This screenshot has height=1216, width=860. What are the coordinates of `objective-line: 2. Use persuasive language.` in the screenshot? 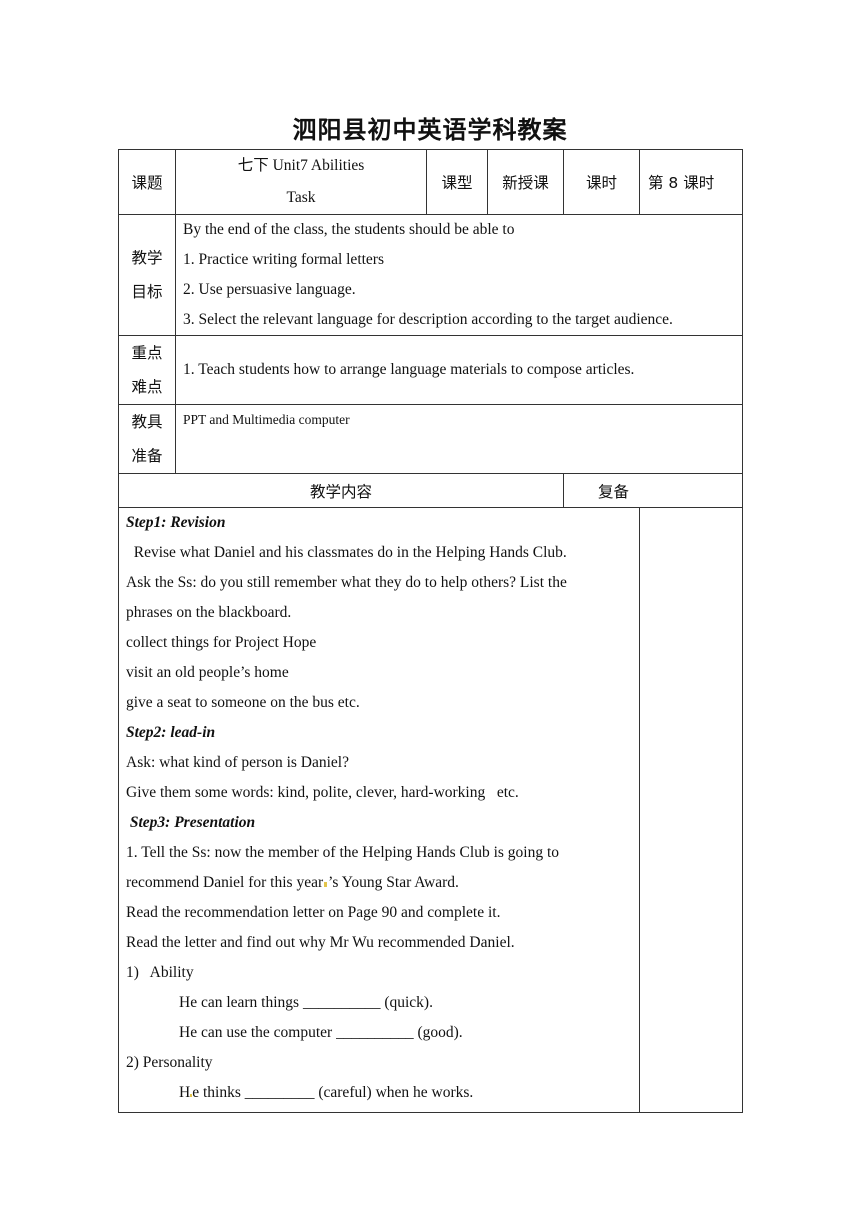 It's located at (269, 289).